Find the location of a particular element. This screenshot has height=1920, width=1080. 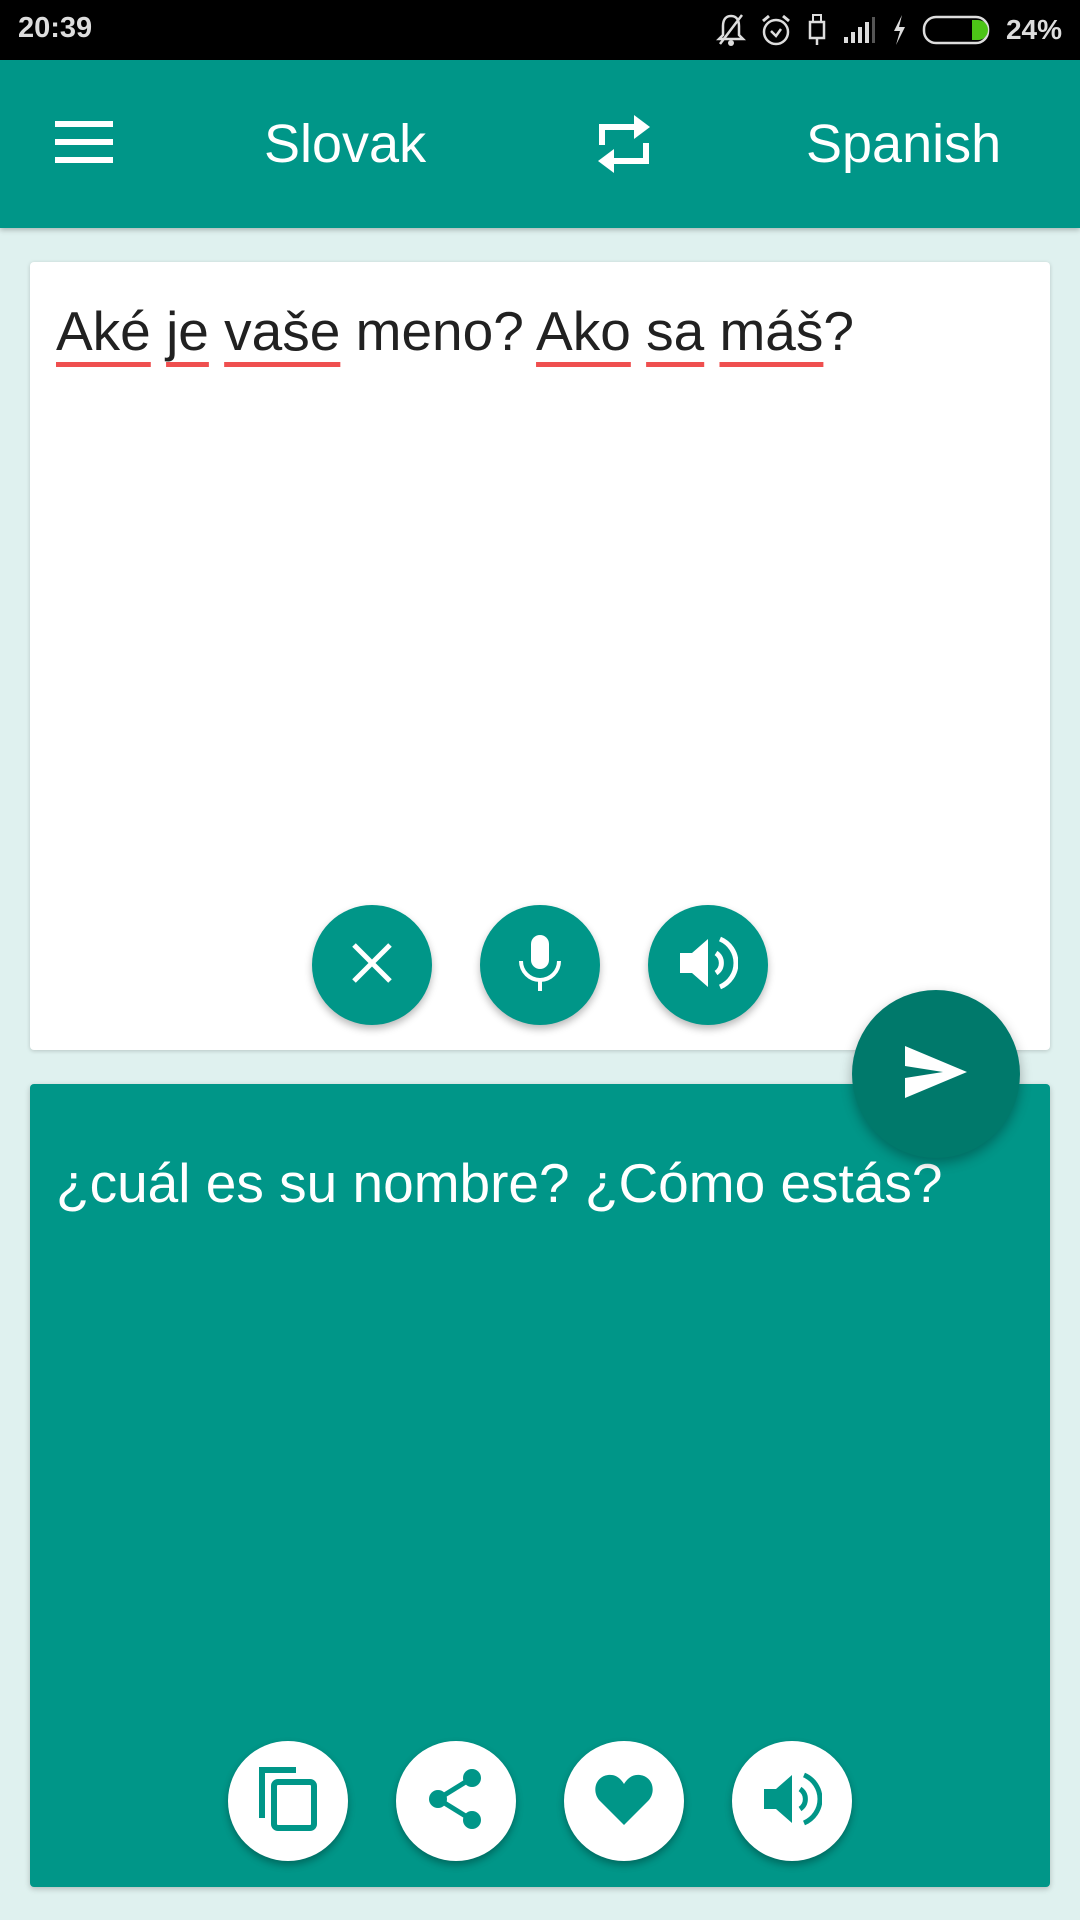

translated-text: ¿cuál es su nombre? ¿Cómo estás? is located at coordinates (499, 1183).